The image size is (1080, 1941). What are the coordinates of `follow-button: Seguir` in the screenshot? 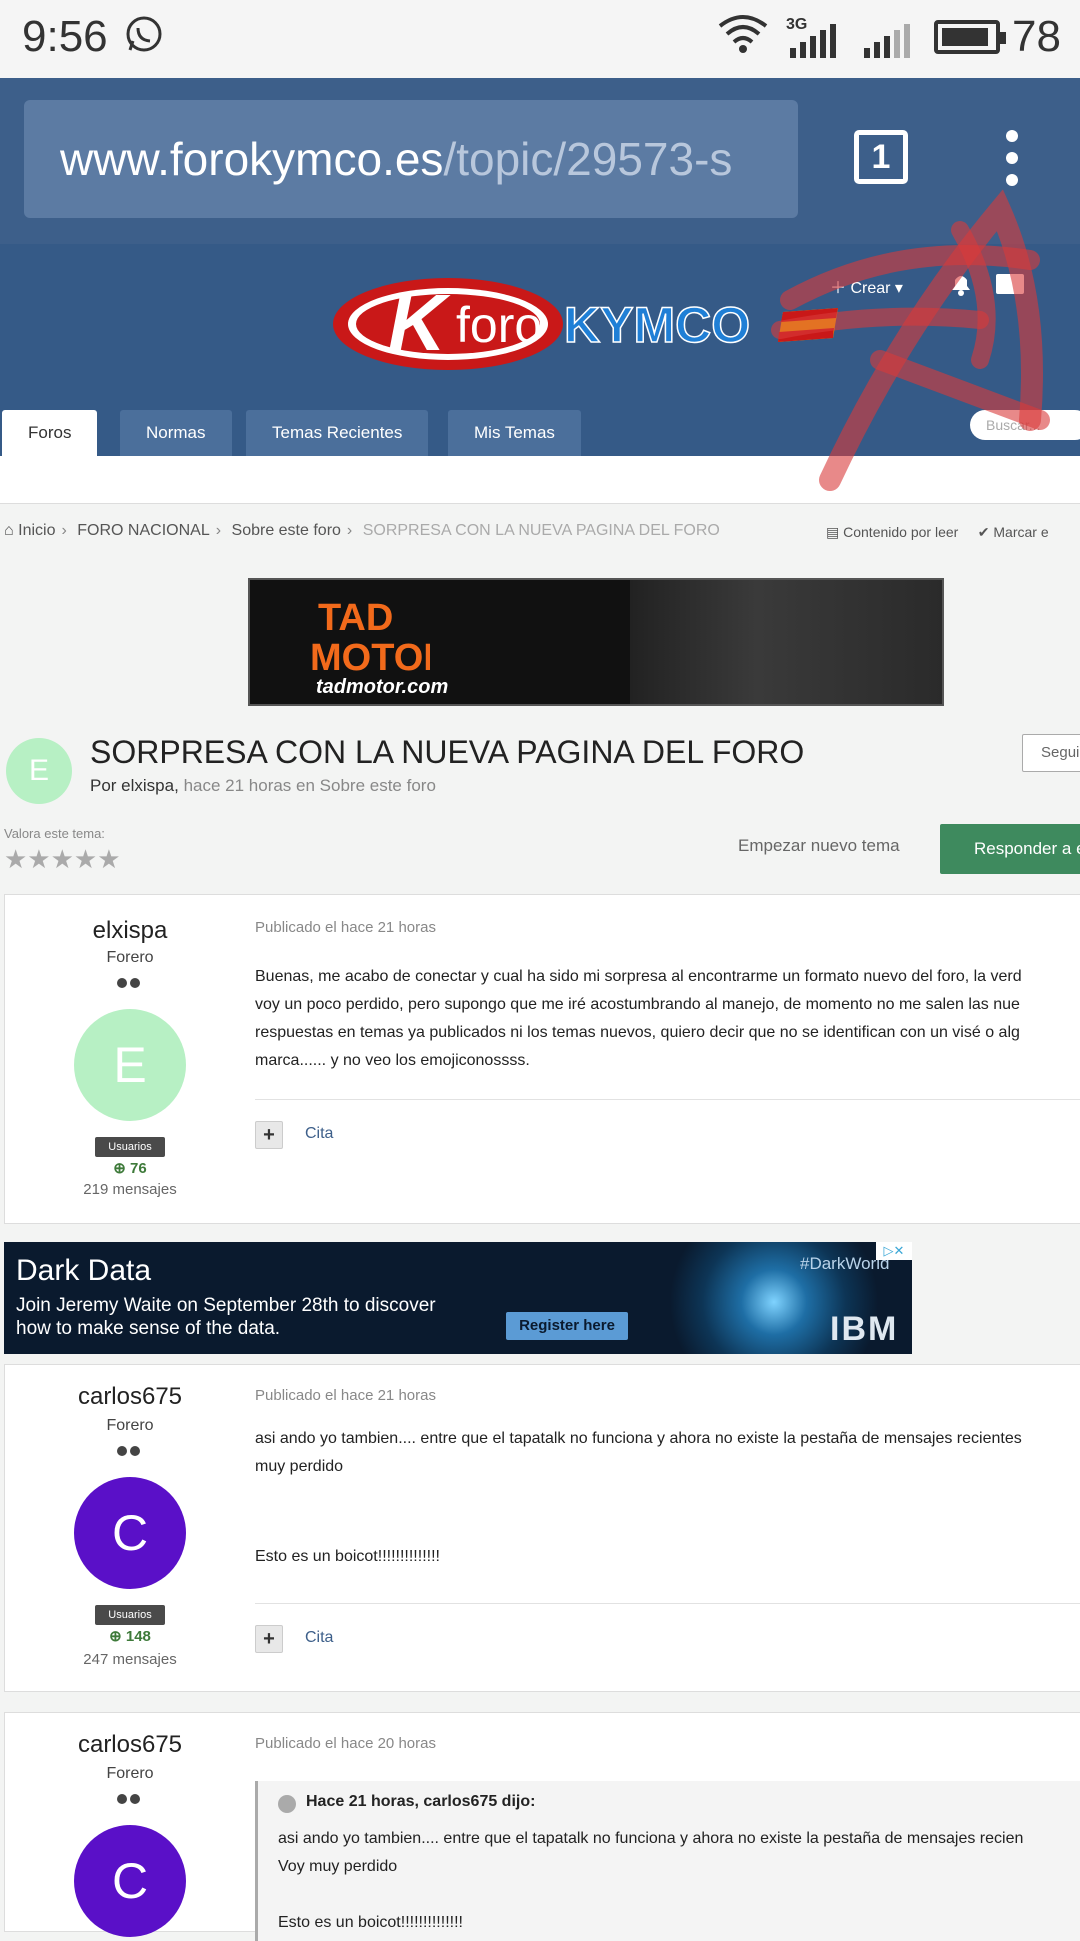 It's located at (1051, 753).